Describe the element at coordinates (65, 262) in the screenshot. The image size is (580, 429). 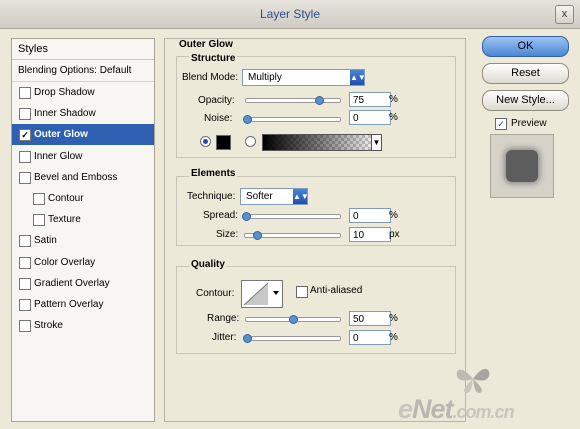
I see `style-item-label: Color Overlay` at that location.